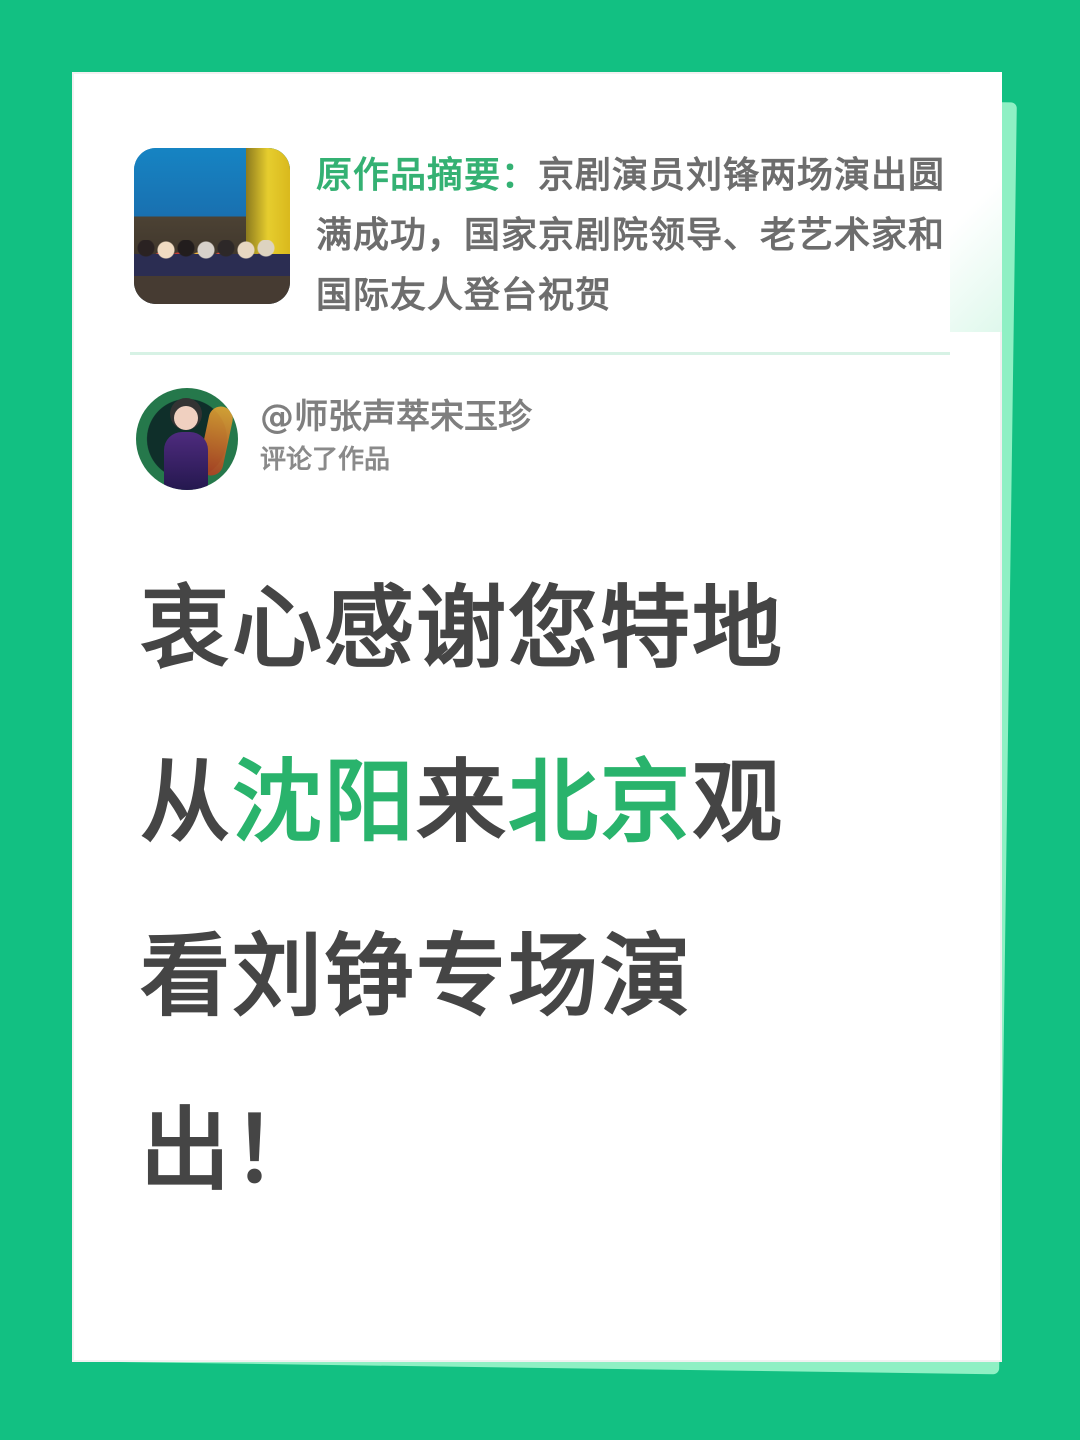 The width and height of the screenshot is (1080, 1440). I want to click on commenter-name: @师张声萃宋玉珍, so click(396, 417).